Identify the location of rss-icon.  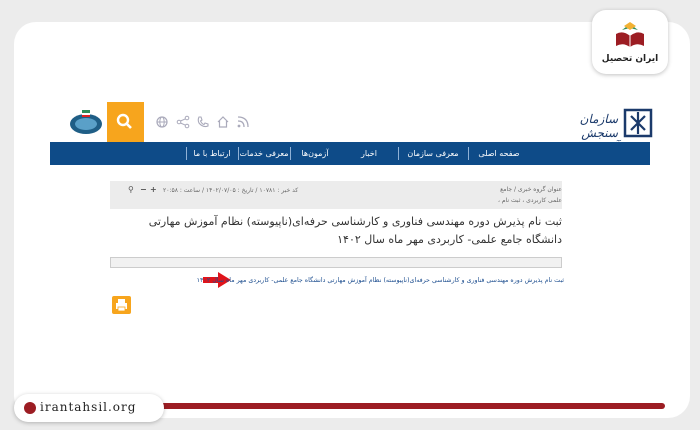
(243, 122).